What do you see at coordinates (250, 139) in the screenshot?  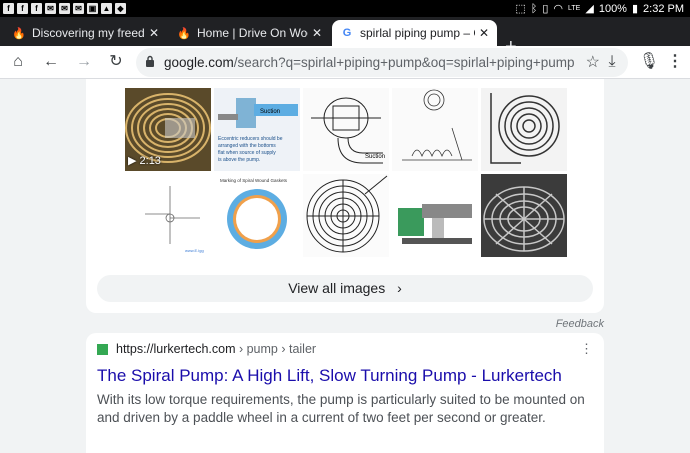 I see `svg-text: Eccentric reducers should be` at bounding box center [250, 139].